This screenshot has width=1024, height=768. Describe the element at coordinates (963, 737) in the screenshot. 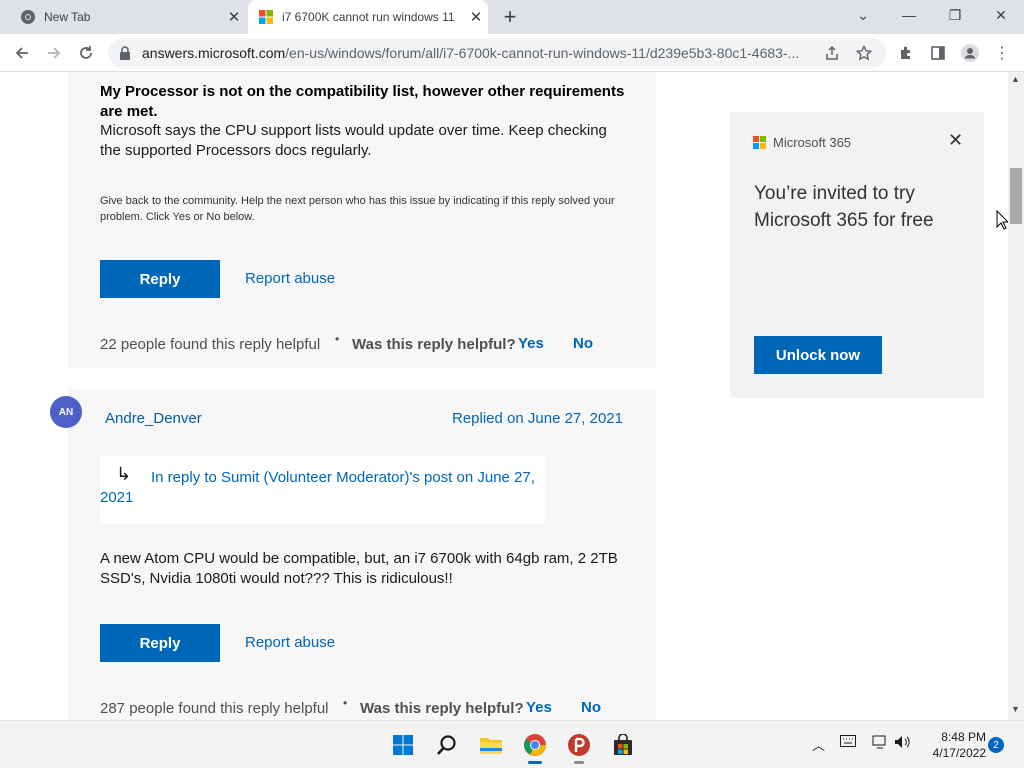

I see `clock-time: 8:48 PM` at that location.